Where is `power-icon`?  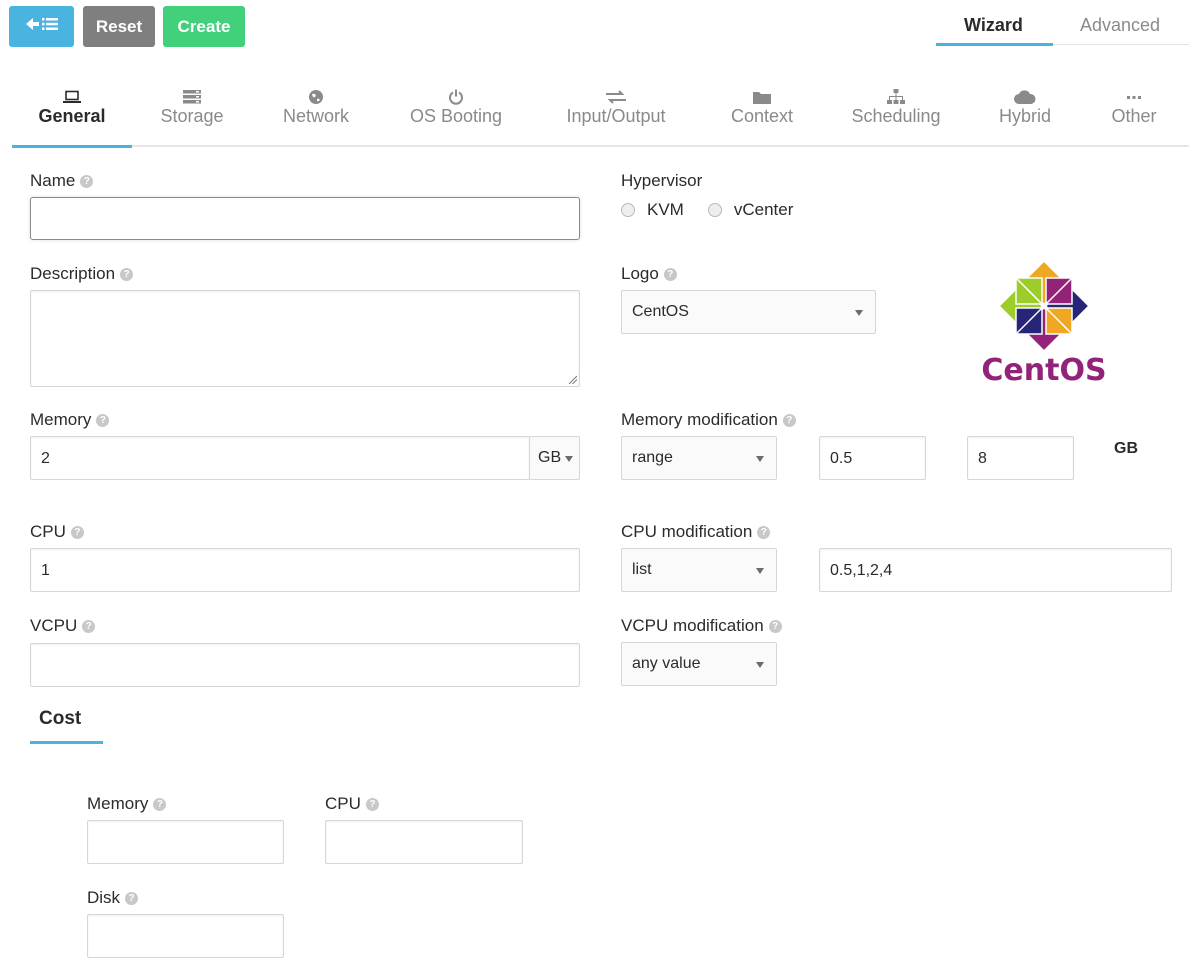 power-icon is located at coordinates (456, 96).